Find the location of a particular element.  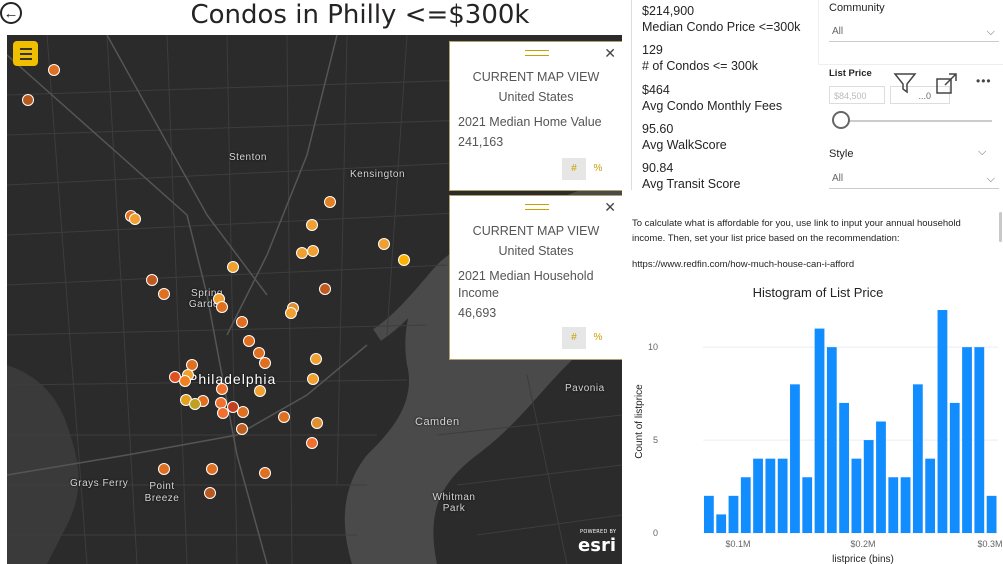

kpi-value: $464 is located at coordinates (656, 90).